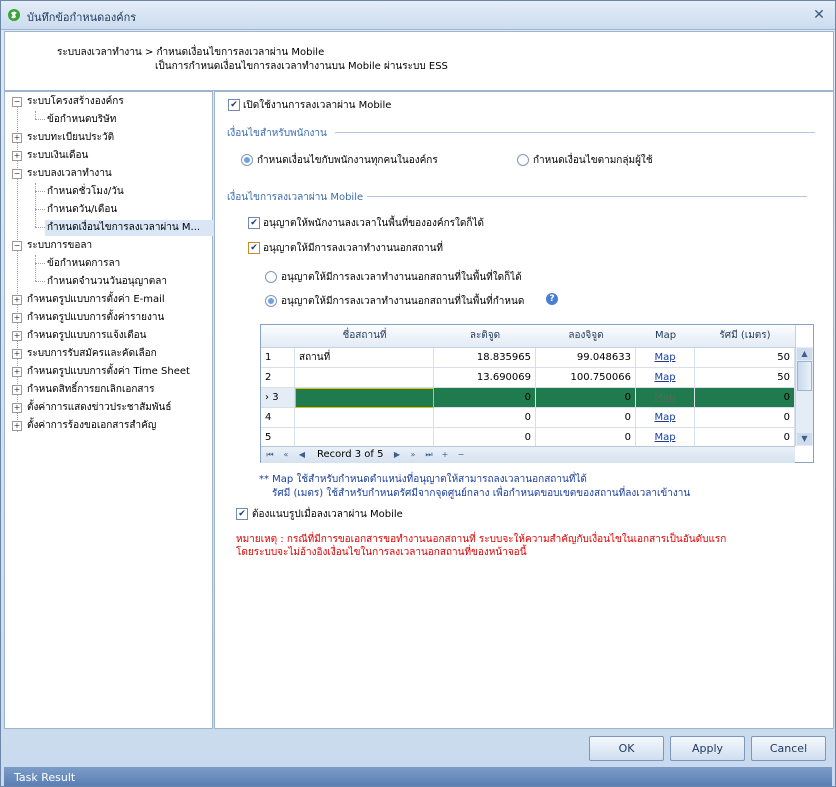  Describe the element at coordinates (57, 156) in the screenshot. I see `tree-item-payroll: ระบบเงินเดือน` at that location.